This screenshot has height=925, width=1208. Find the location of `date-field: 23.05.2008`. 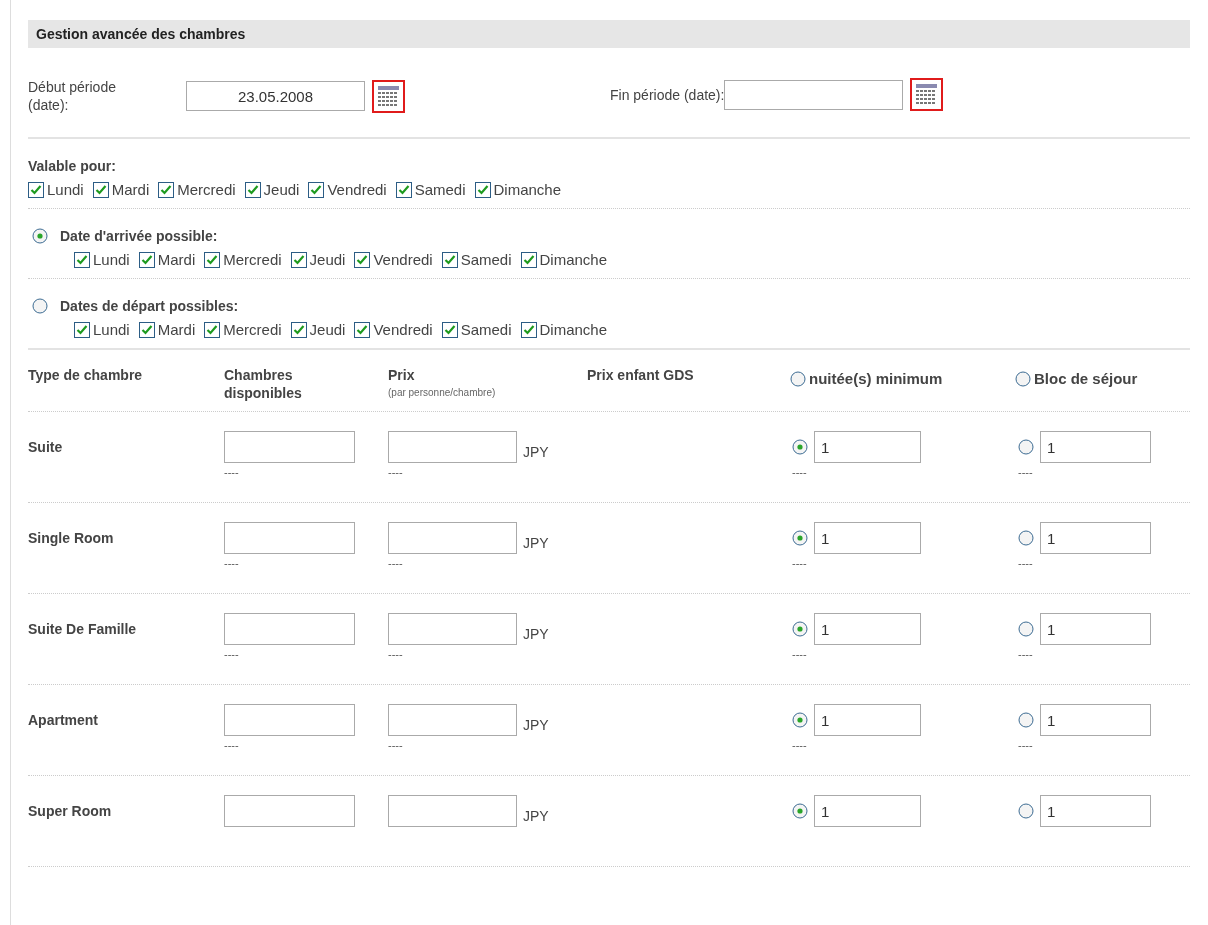

date-field: 23.05.2008 is located at coordinates (275, 96).